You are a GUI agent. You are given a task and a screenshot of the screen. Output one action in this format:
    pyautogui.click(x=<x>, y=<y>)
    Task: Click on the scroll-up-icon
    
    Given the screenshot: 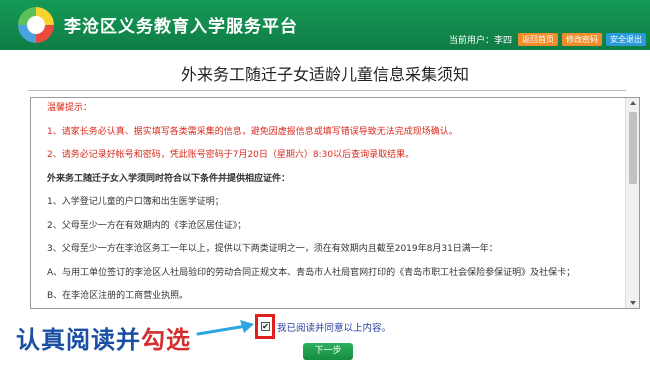 What is the action you would take?
    pyautogui.click(x=633, y=103)
    